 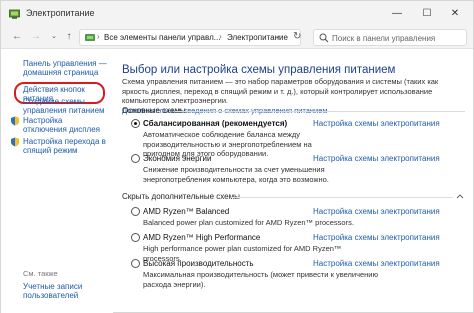 What do you see at coordinates (237, 14) in the screenshot?
I see `title-bar: Электропитание — ☐ ✕` at bounding box center [237, 14].